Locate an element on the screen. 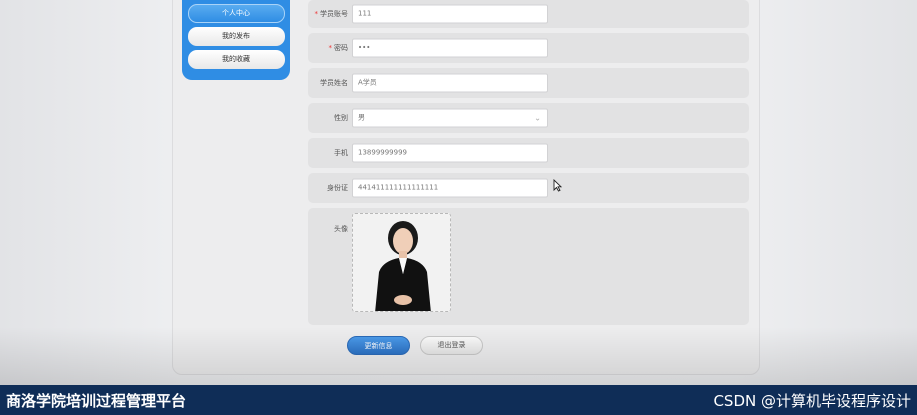  sidebar-item-profile: 个人中心 is located at coordinates (236, 13).